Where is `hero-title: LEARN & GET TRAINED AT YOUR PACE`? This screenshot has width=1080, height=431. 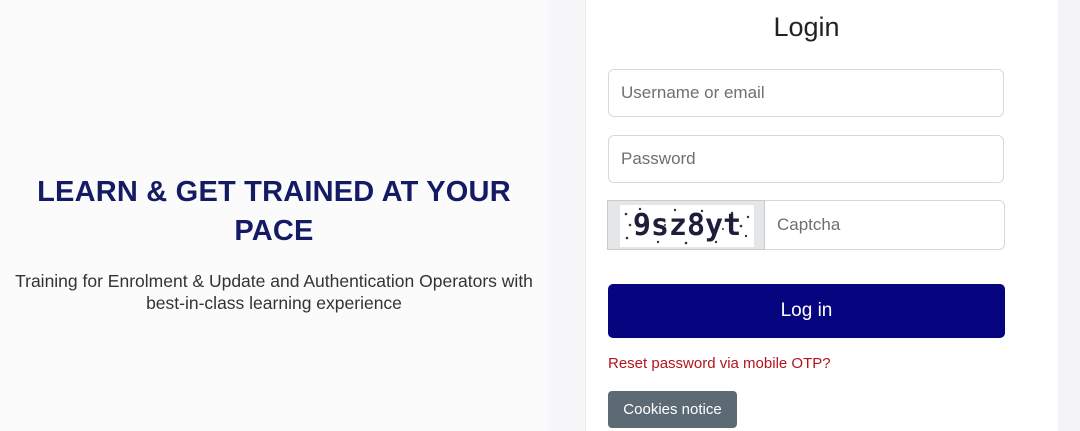
hero-title: LEARN & GET TRAINED AT YOUR PACE is located at coordinates (274, 212).